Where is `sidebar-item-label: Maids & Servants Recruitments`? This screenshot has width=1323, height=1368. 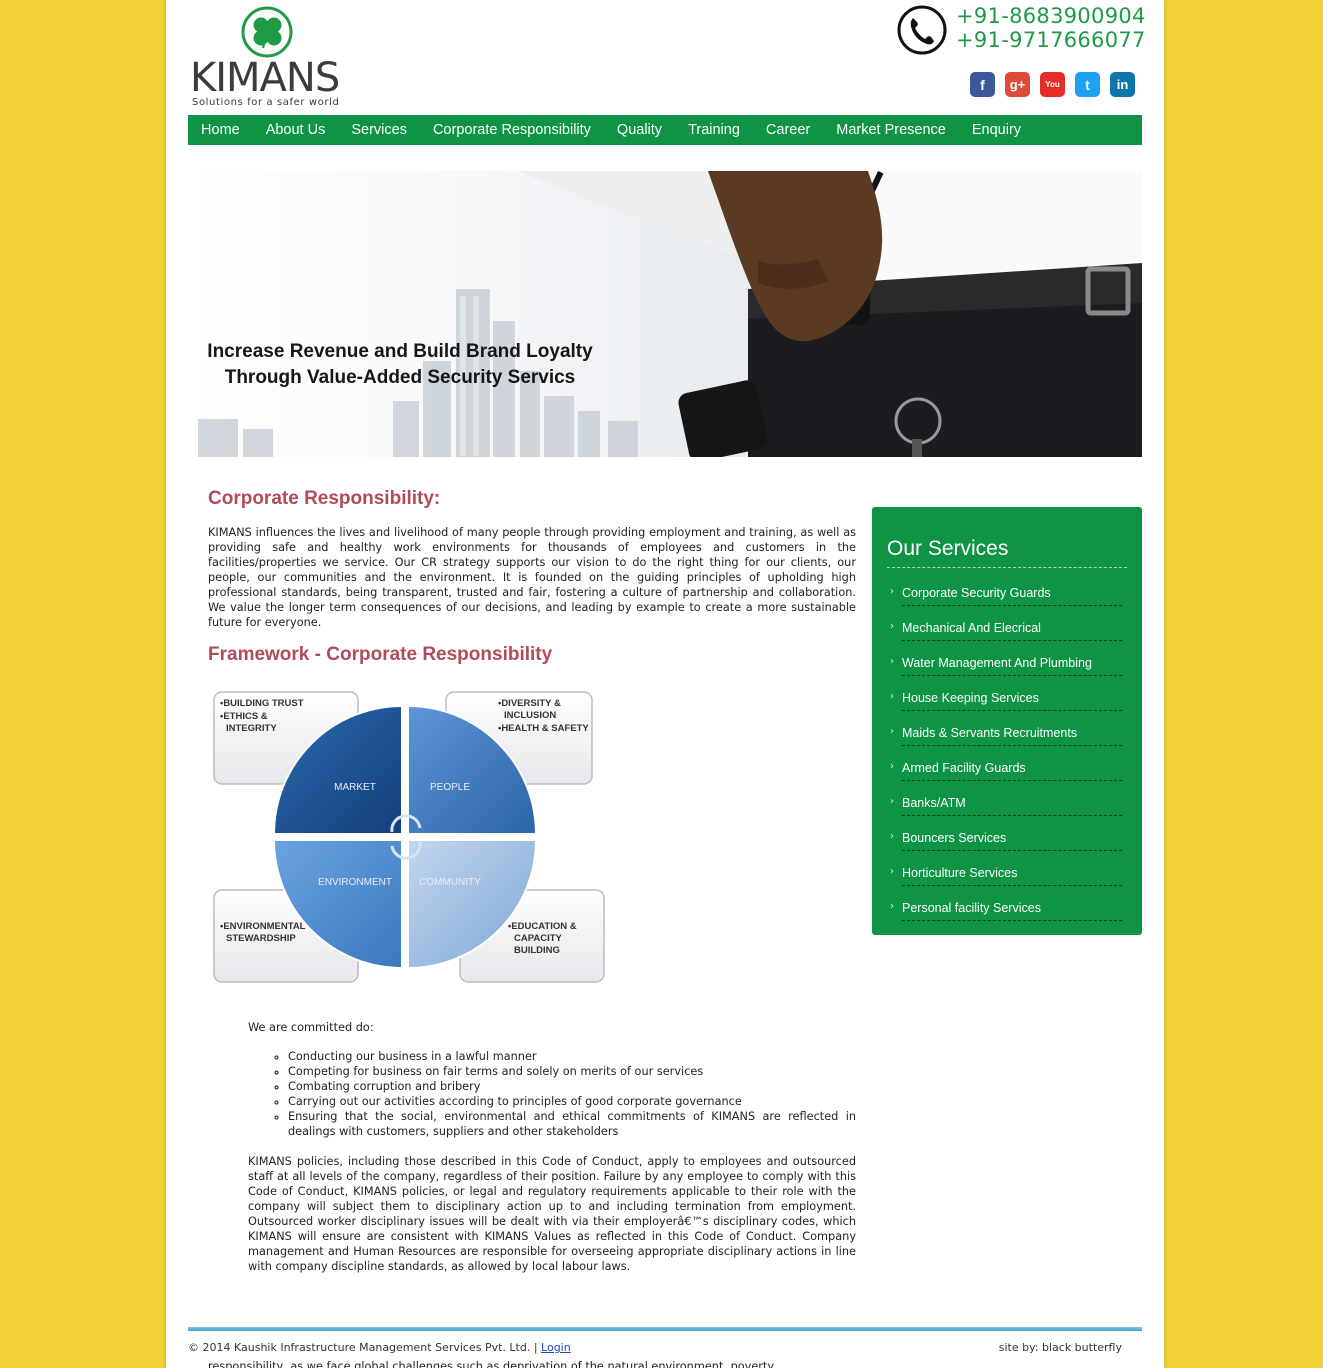
sidebar-item-label: Maids & Servants Recruitments is located at coordinates (1012, 736).